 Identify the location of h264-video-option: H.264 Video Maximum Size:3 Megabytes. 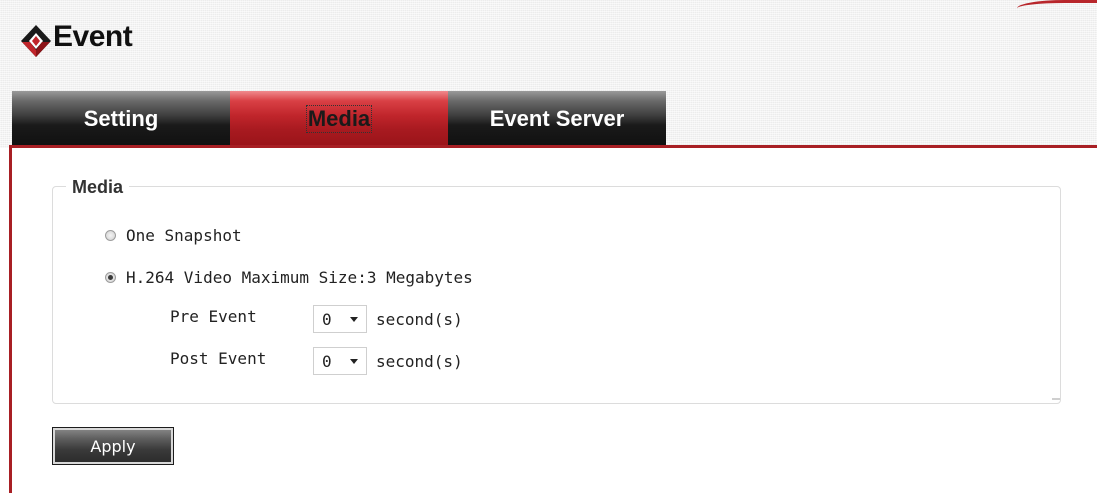
(289, 277).